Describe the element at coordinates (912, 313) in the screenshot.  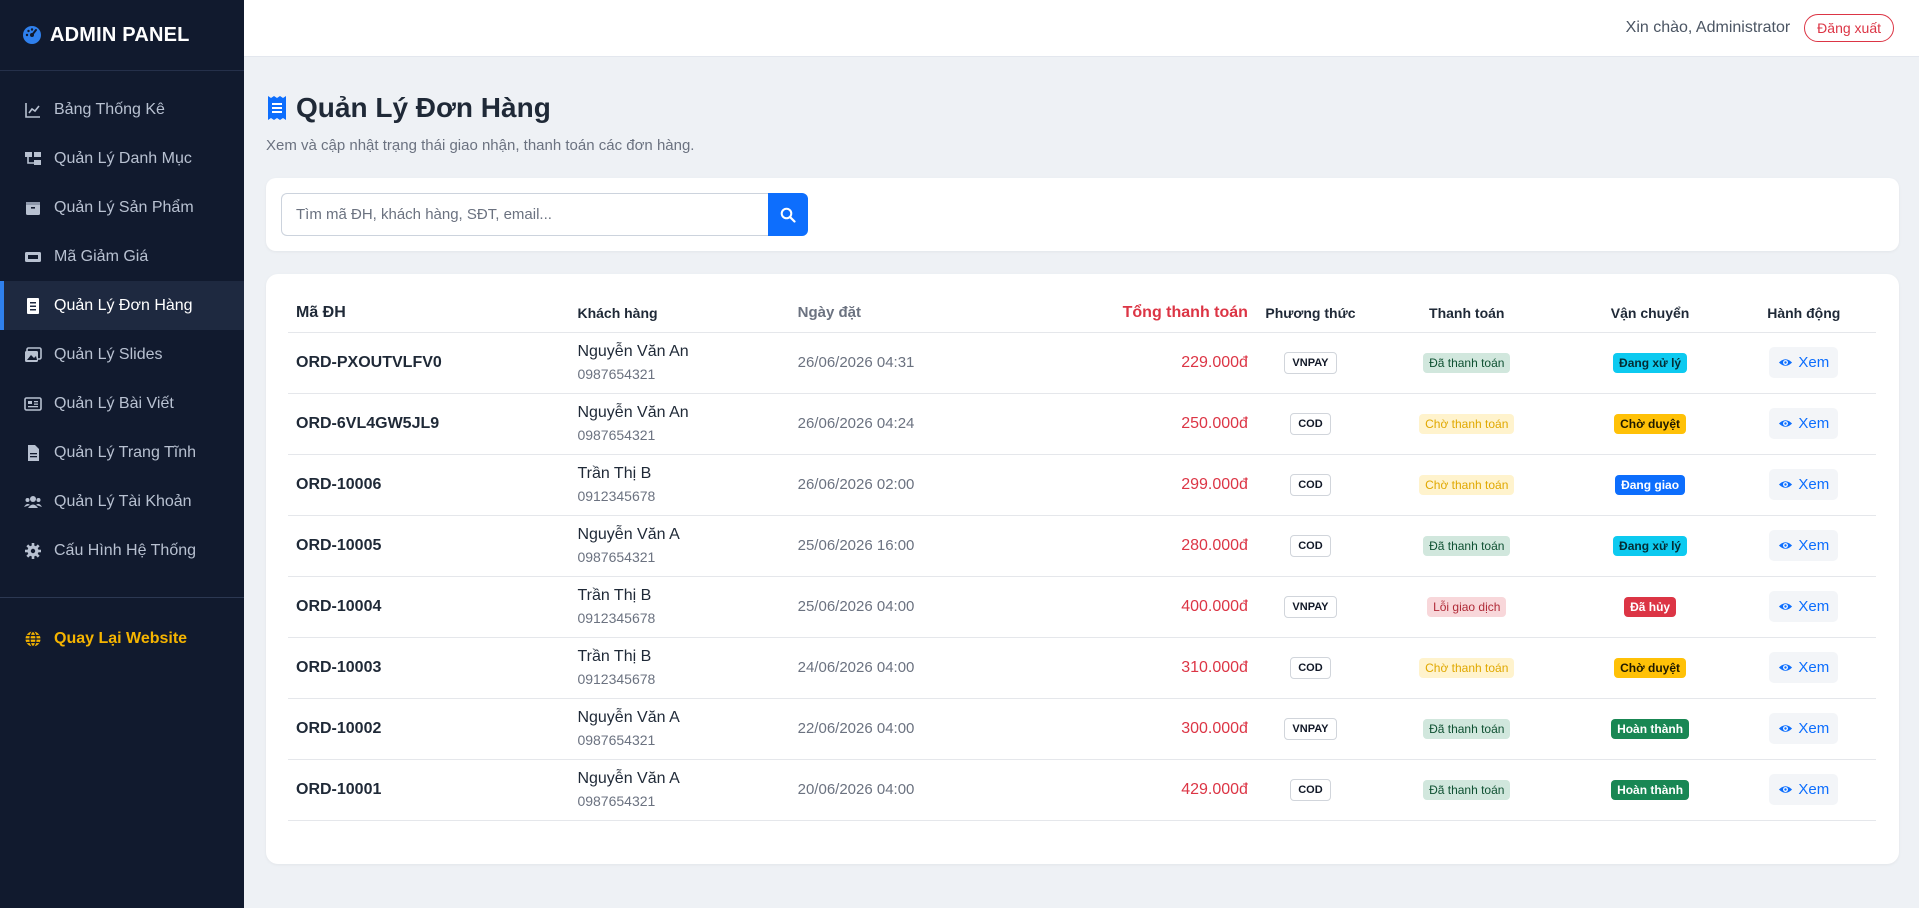
I see `column-header-date: Ngày đặt` at that location.